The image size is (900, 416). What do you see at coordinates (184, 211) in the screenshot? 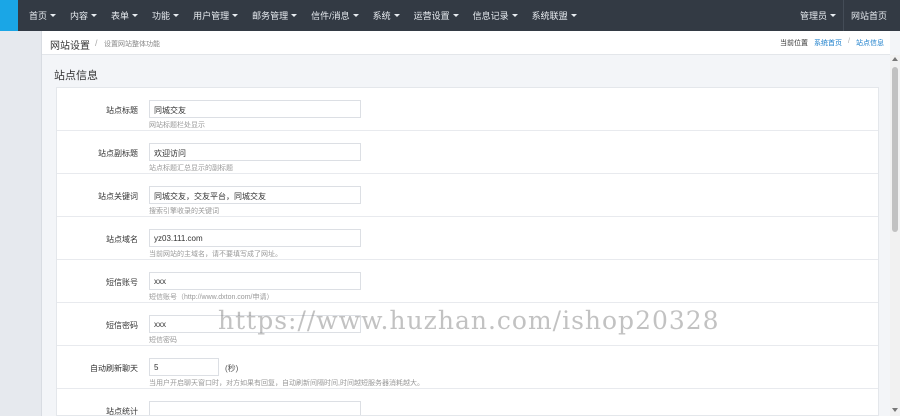
I see `field-hint: 搜索引擎收录的关键词` at bounding box center [184, 211].